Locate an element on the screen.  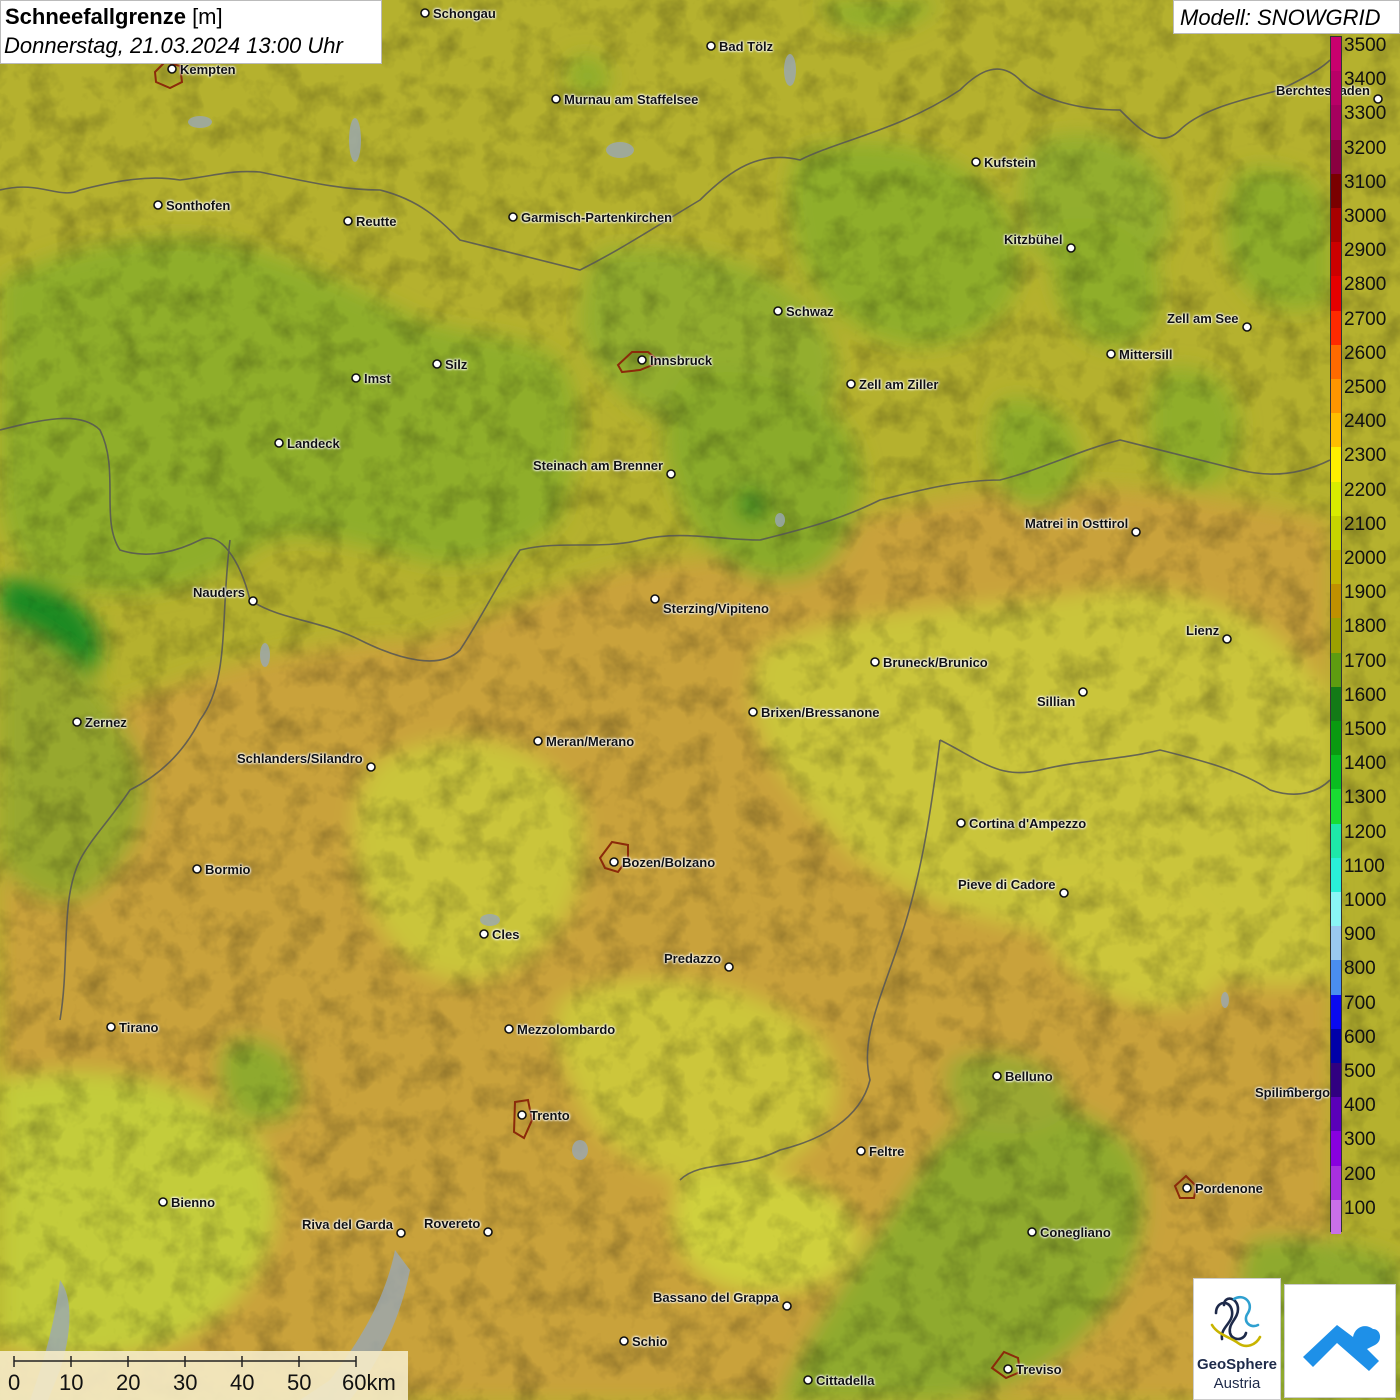
city-label: Innsbruck is located at coordinates (681, 360).